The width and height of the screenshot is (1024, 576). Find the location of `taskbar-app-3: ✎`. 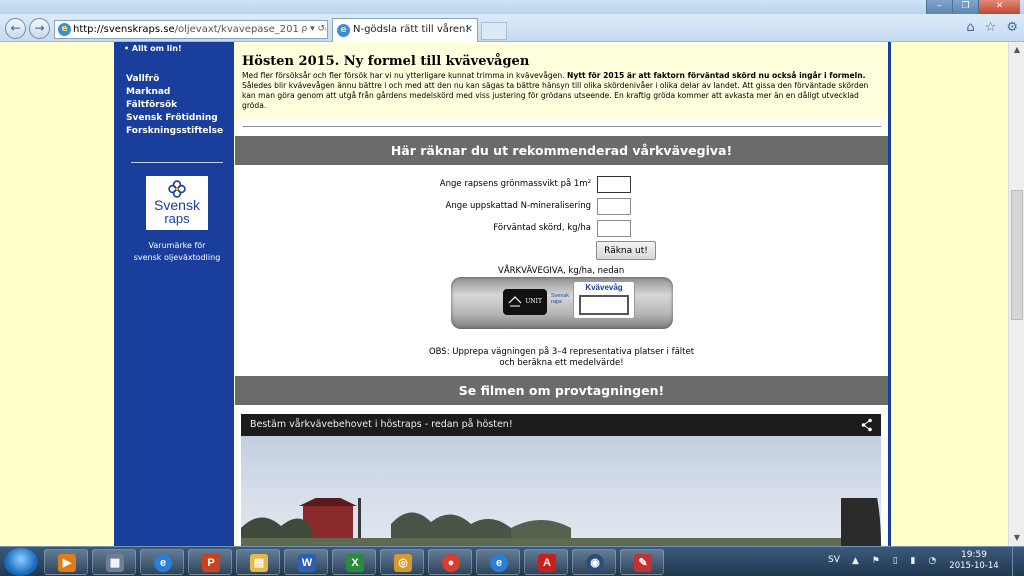

taskbar-app-3: ✎ is located at coordinates (642, 562).